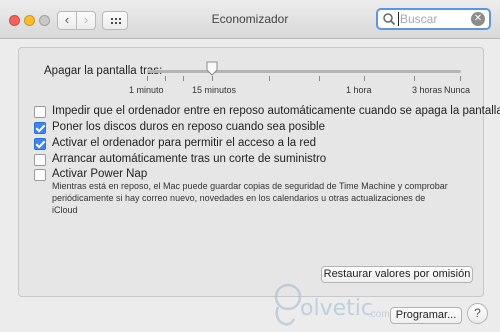 The image size is (500, 332). What do you see at coordinates (477, 313) in the screenshot?
I see `help-button: ?` at bounding box center [477, 313].